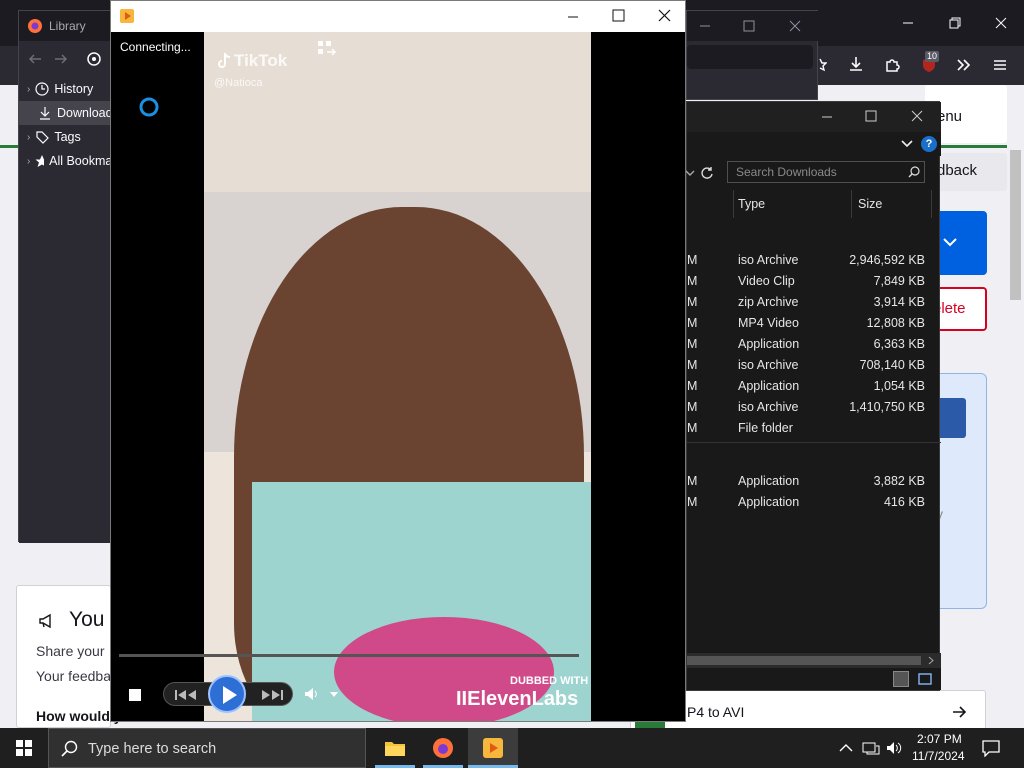  I want to click on notification-center-icon, so click(991, 748).